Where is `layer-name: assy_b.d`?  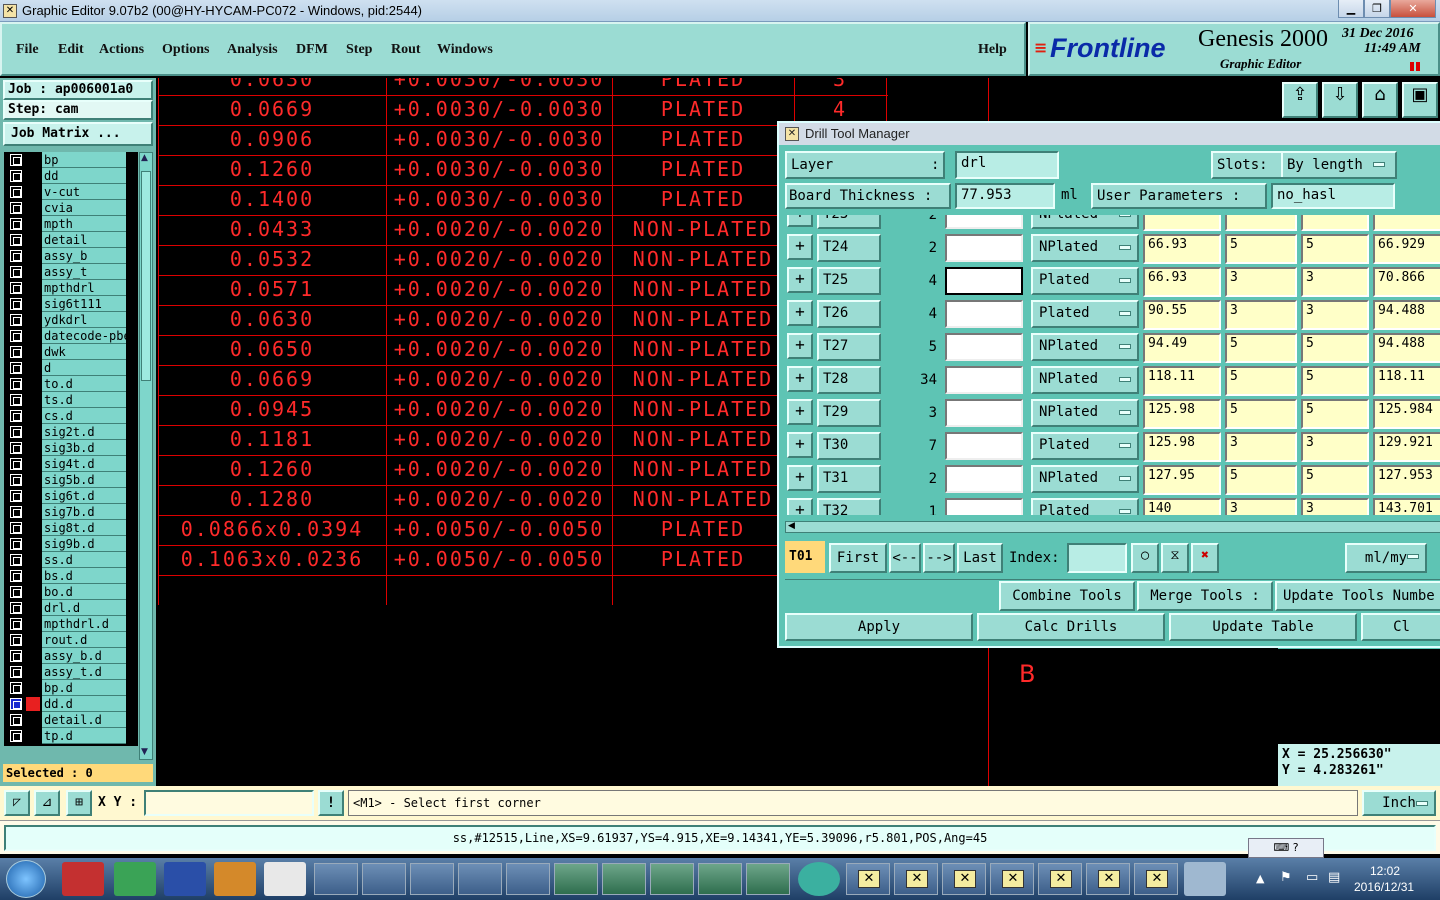 layer-name: assy_b.d is located at coordinates (84, 656).